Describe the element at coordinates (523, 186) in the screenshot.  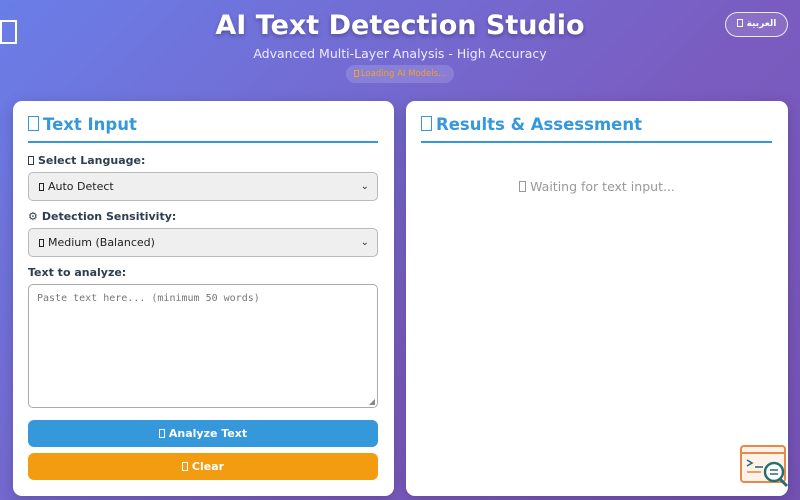
I see `waiting-icon` at that location.